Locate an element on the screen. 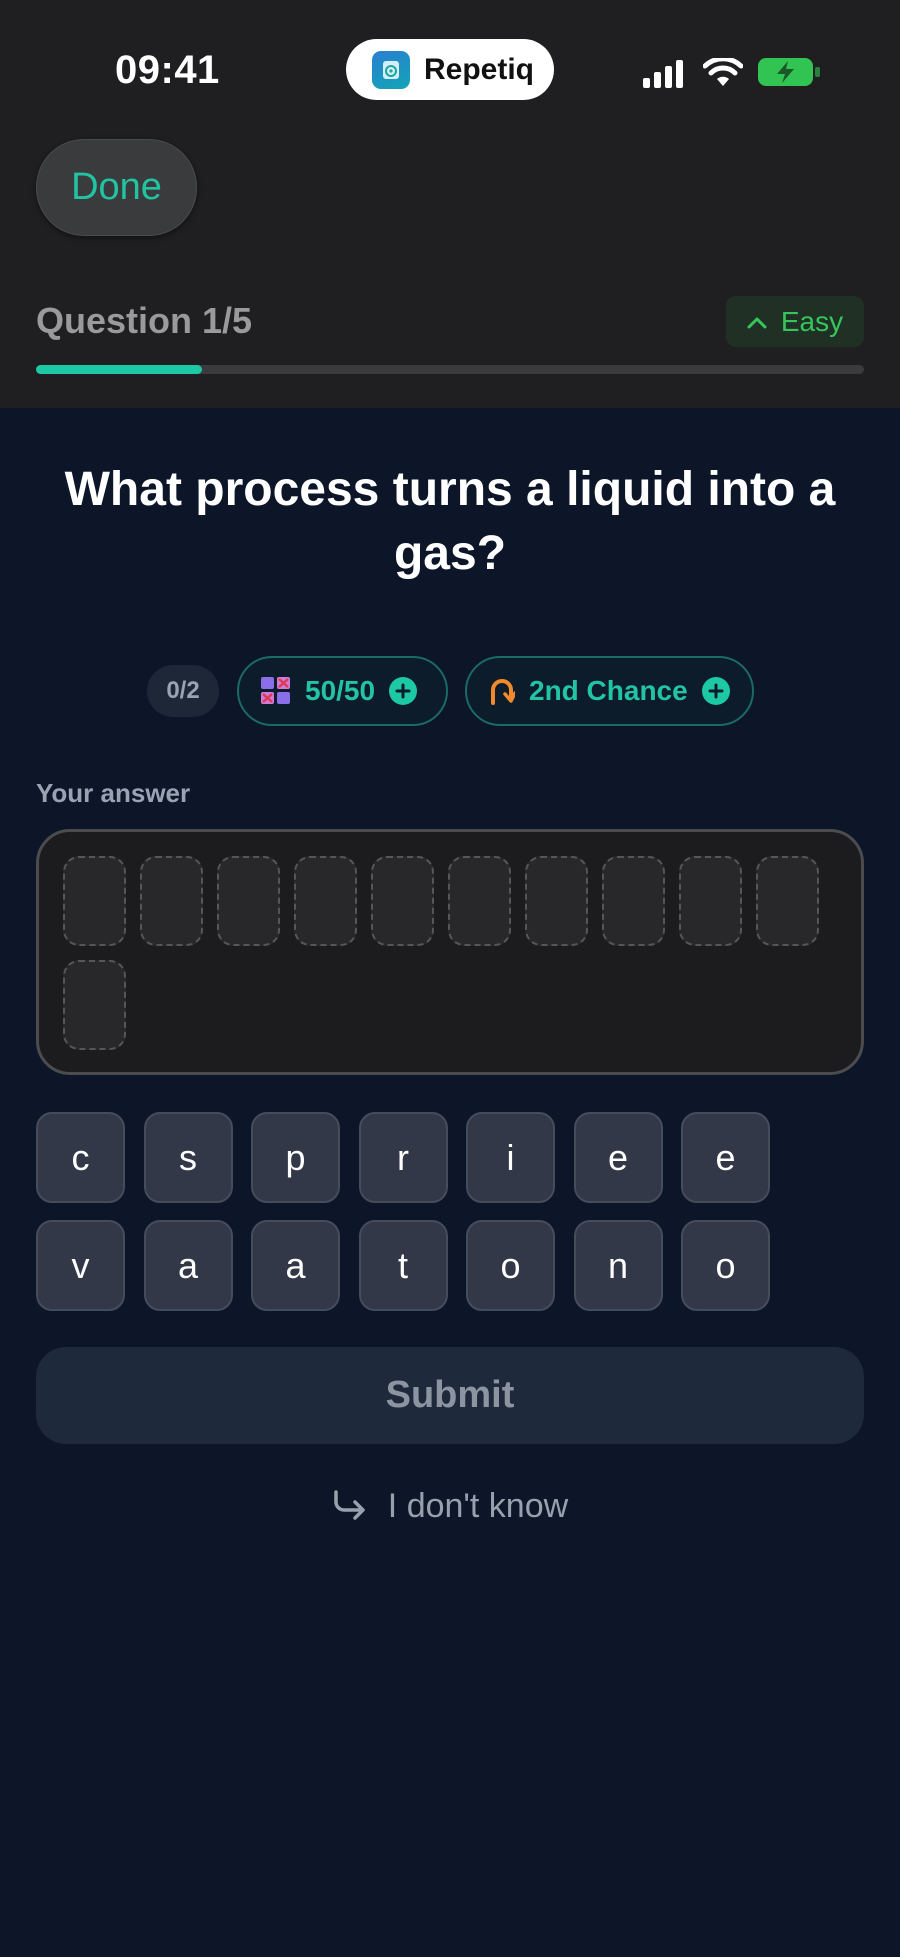 The height and width of the screenshot is (1957, 900). fifty-fifty-label: 50/50 is located at coordinates (340, 690).